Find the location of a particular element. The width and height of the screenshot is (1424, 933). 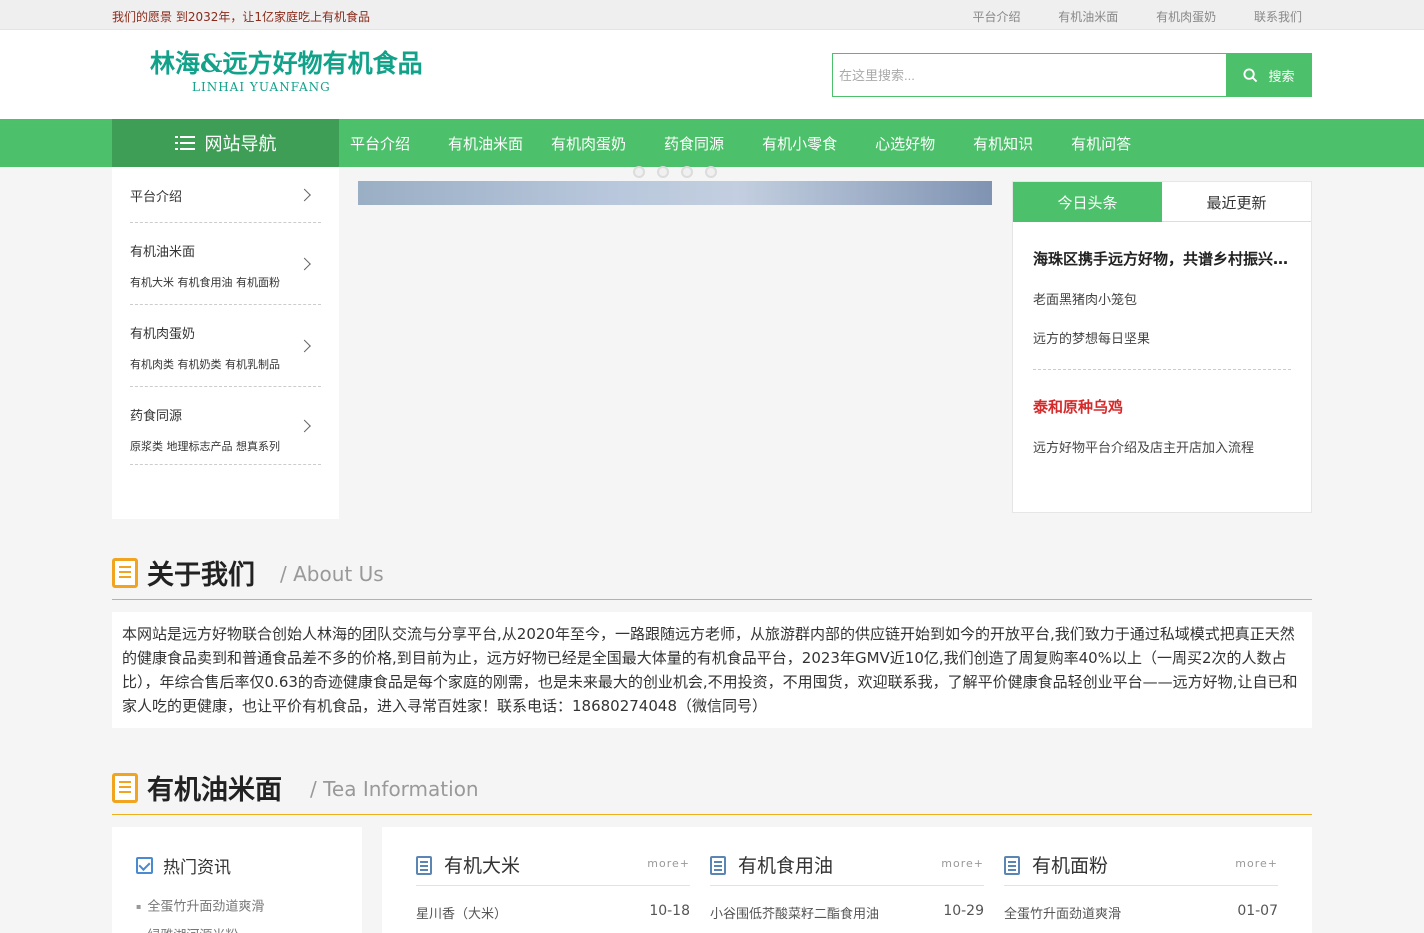

news-item: 远方好物平台介绍及店主开店加入流程 is located at coordinates (1162, 446).